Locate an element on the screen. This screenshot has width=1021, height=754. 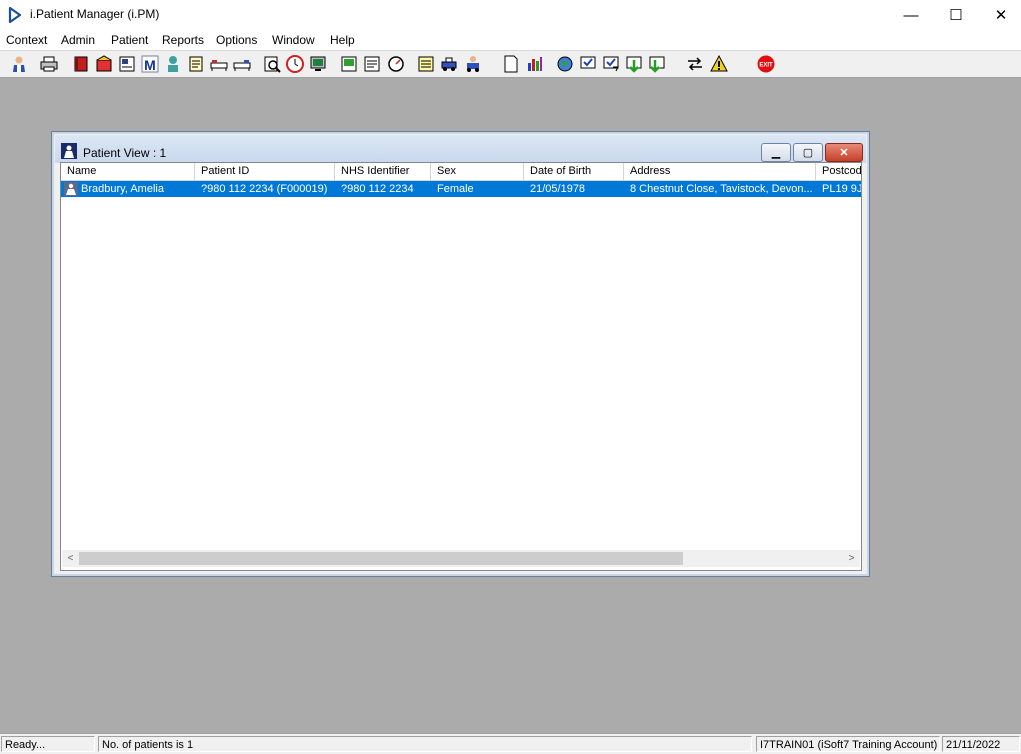
menu-context: Context is located at coordinates (26, 40).